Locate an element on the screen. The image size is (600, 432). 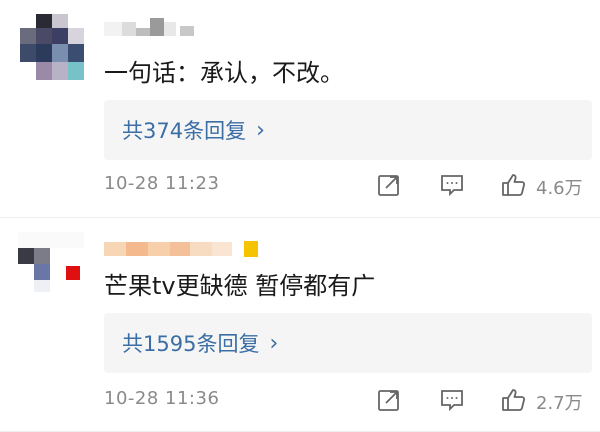
view-replies-link: 共1595条回复 › is located at coordinates (200, 343).